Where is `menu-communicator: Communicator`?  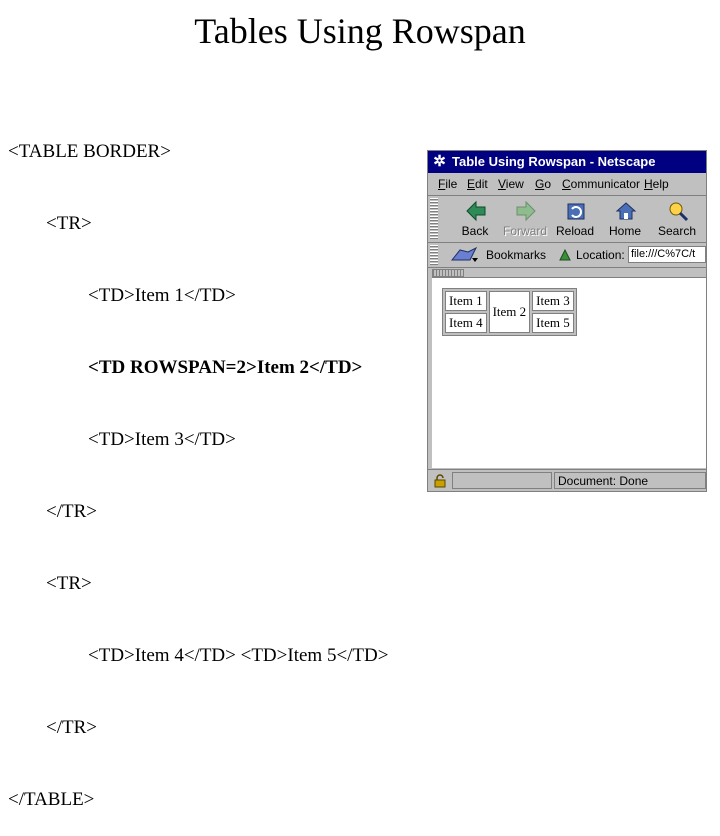 menu-communicator: Communicator is located at coordinates (601, 184).